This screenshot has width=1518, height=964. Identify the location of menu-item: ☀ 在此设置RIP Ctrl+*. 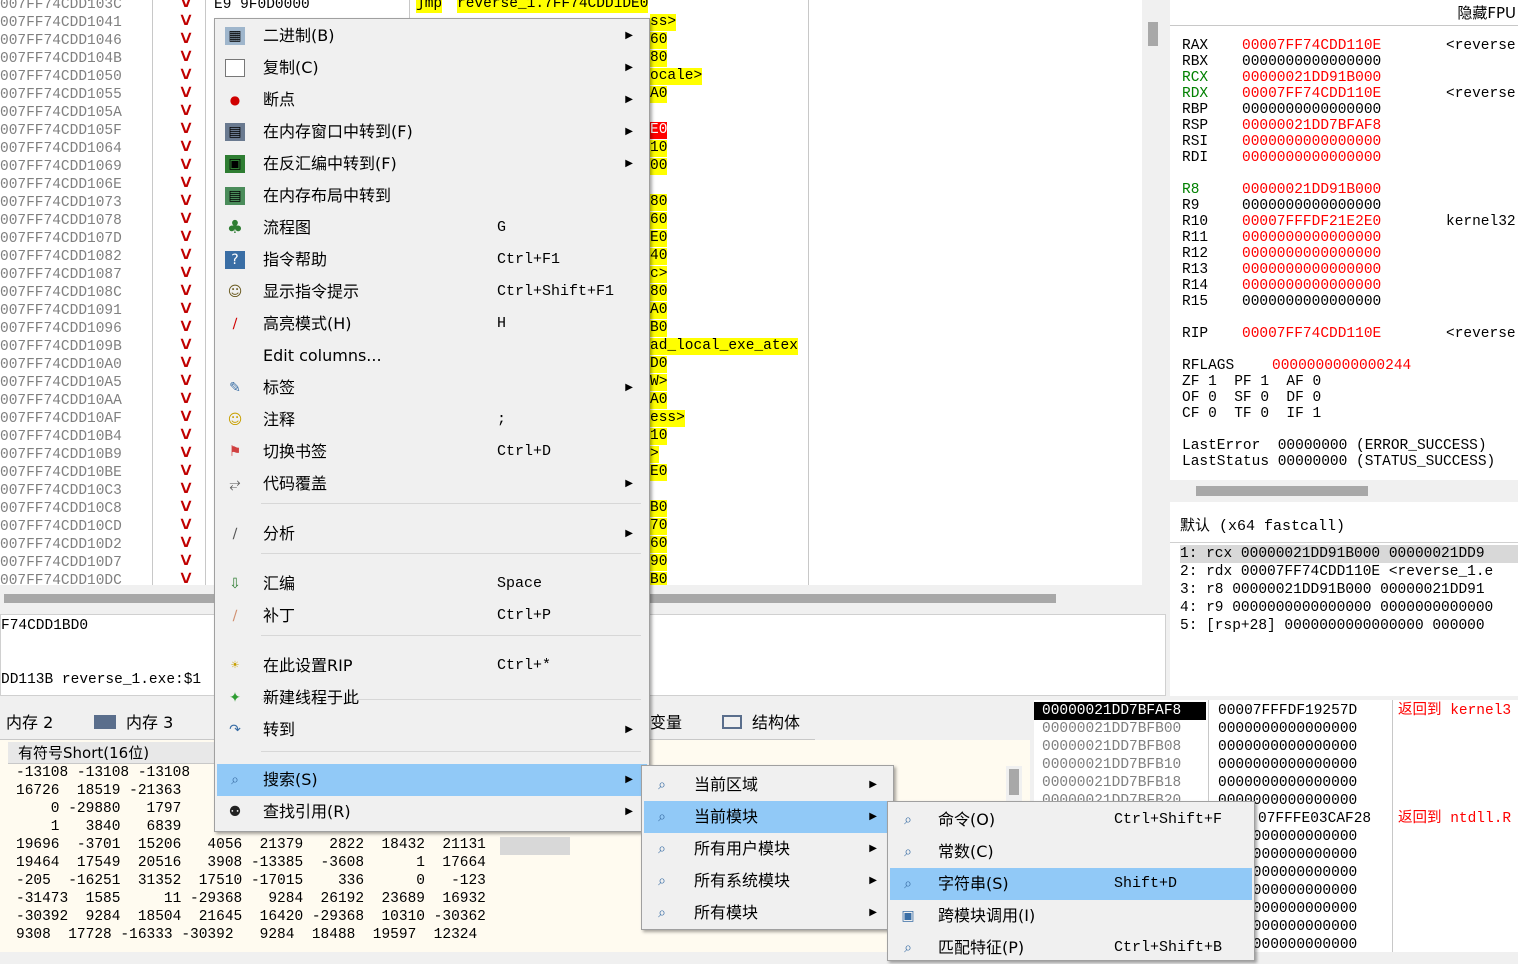
(432, 666).